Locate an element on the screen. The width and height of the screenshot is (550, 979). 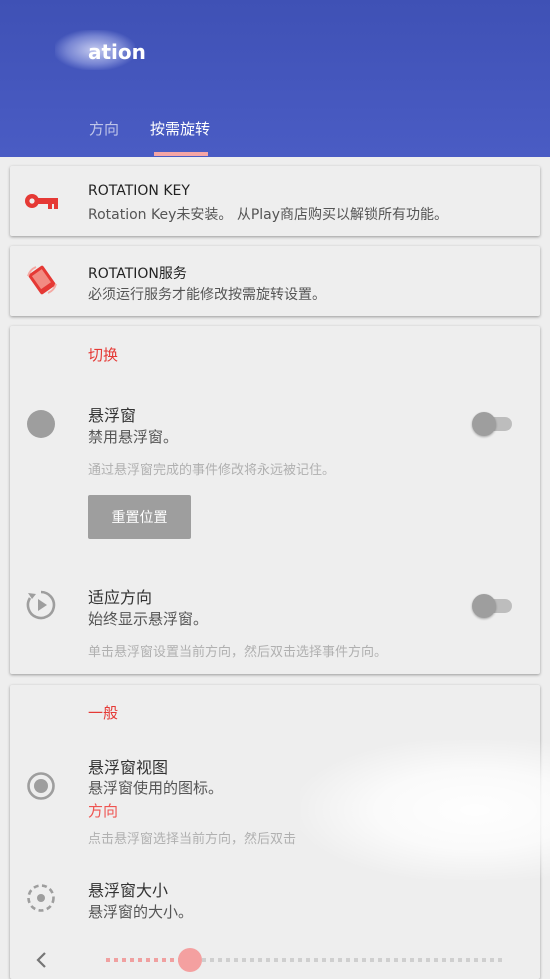
adapt-orientation-hint: 单击悬浮窗设置当前方向，然后双击选择事件方向。 is located at coordinates (238, 652).